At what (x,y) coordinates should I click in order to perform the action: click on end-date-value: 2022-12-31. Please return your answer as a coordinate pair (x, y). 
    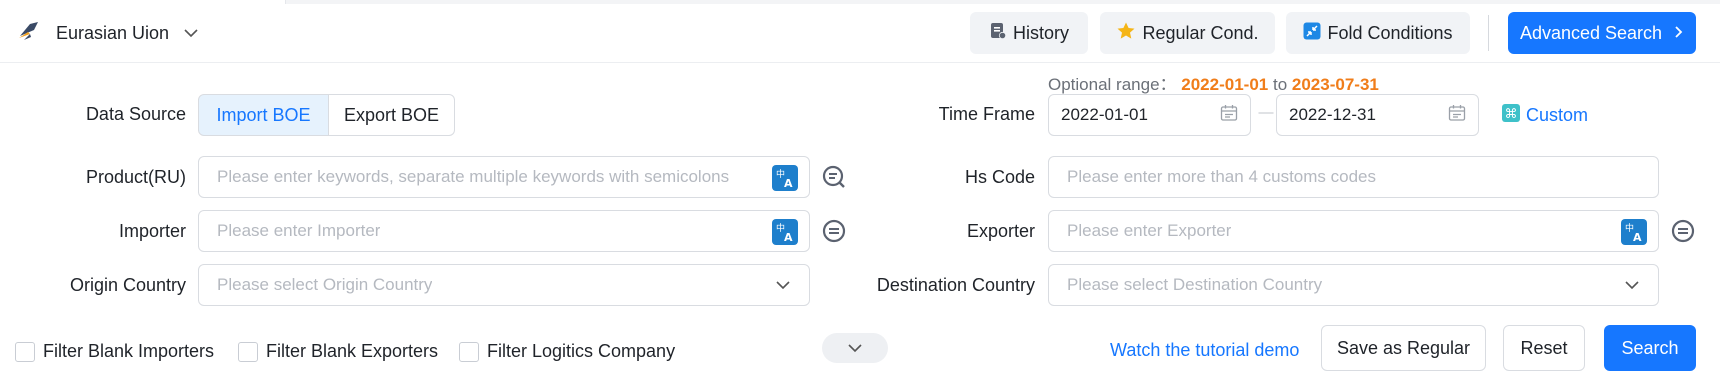
    Looking at the image, I should click on (1332, 114).